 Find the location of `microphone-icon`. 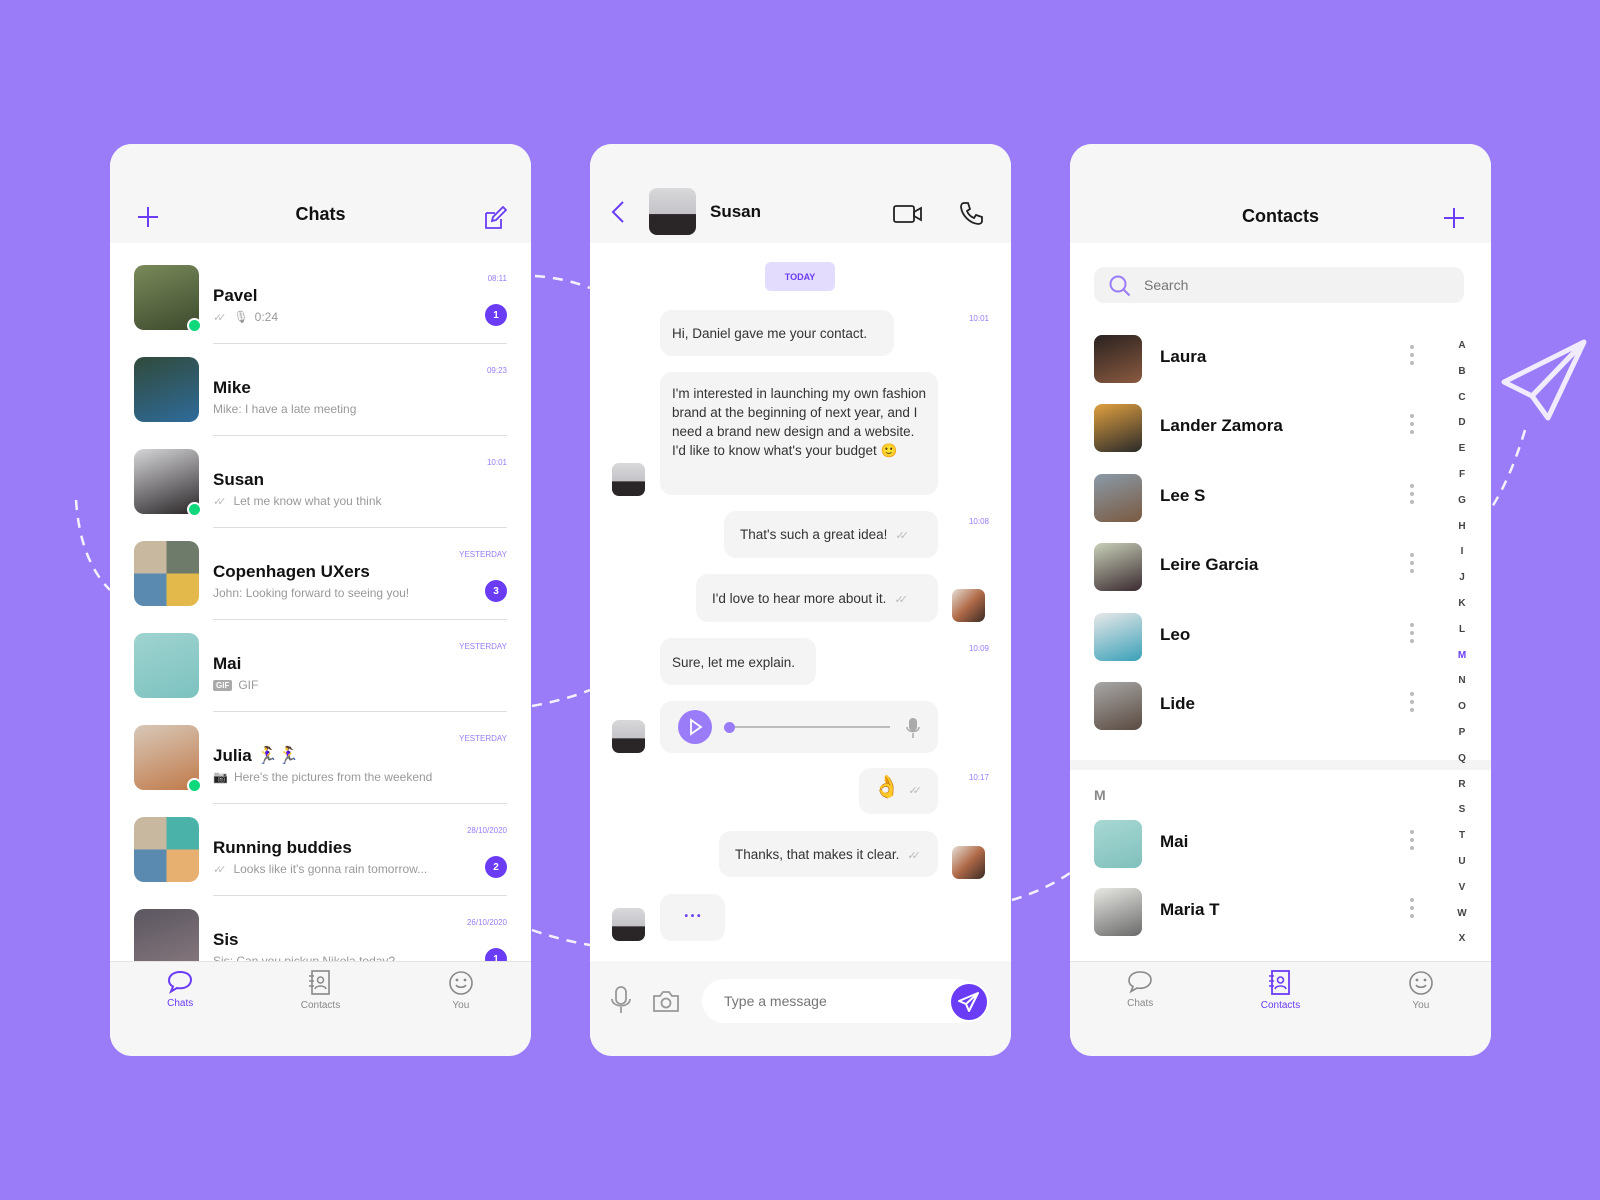

microphone-icon is located at coordinates (621, 1000).